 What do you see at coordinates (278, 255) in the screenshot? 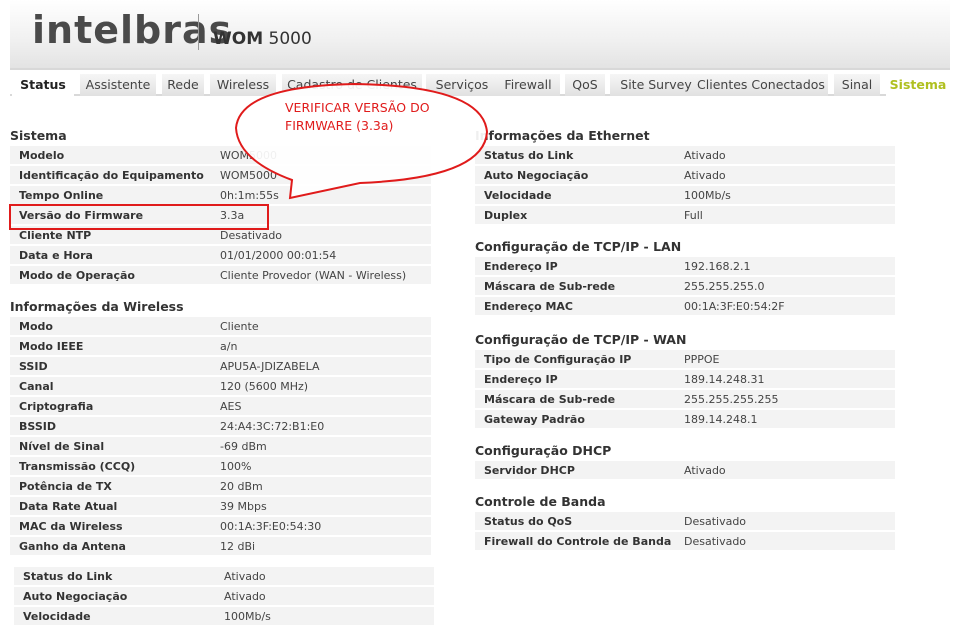
I see `row-value: 01/01/2000 00:01:54` at bounding box center [278, 255].